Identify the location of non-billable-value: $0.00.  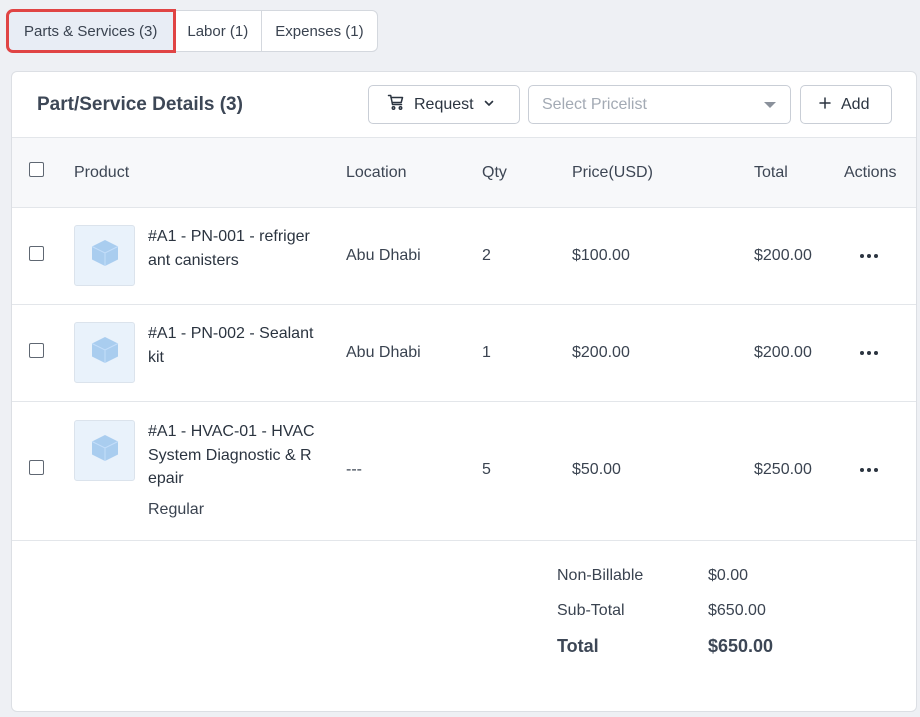
(728, 575).